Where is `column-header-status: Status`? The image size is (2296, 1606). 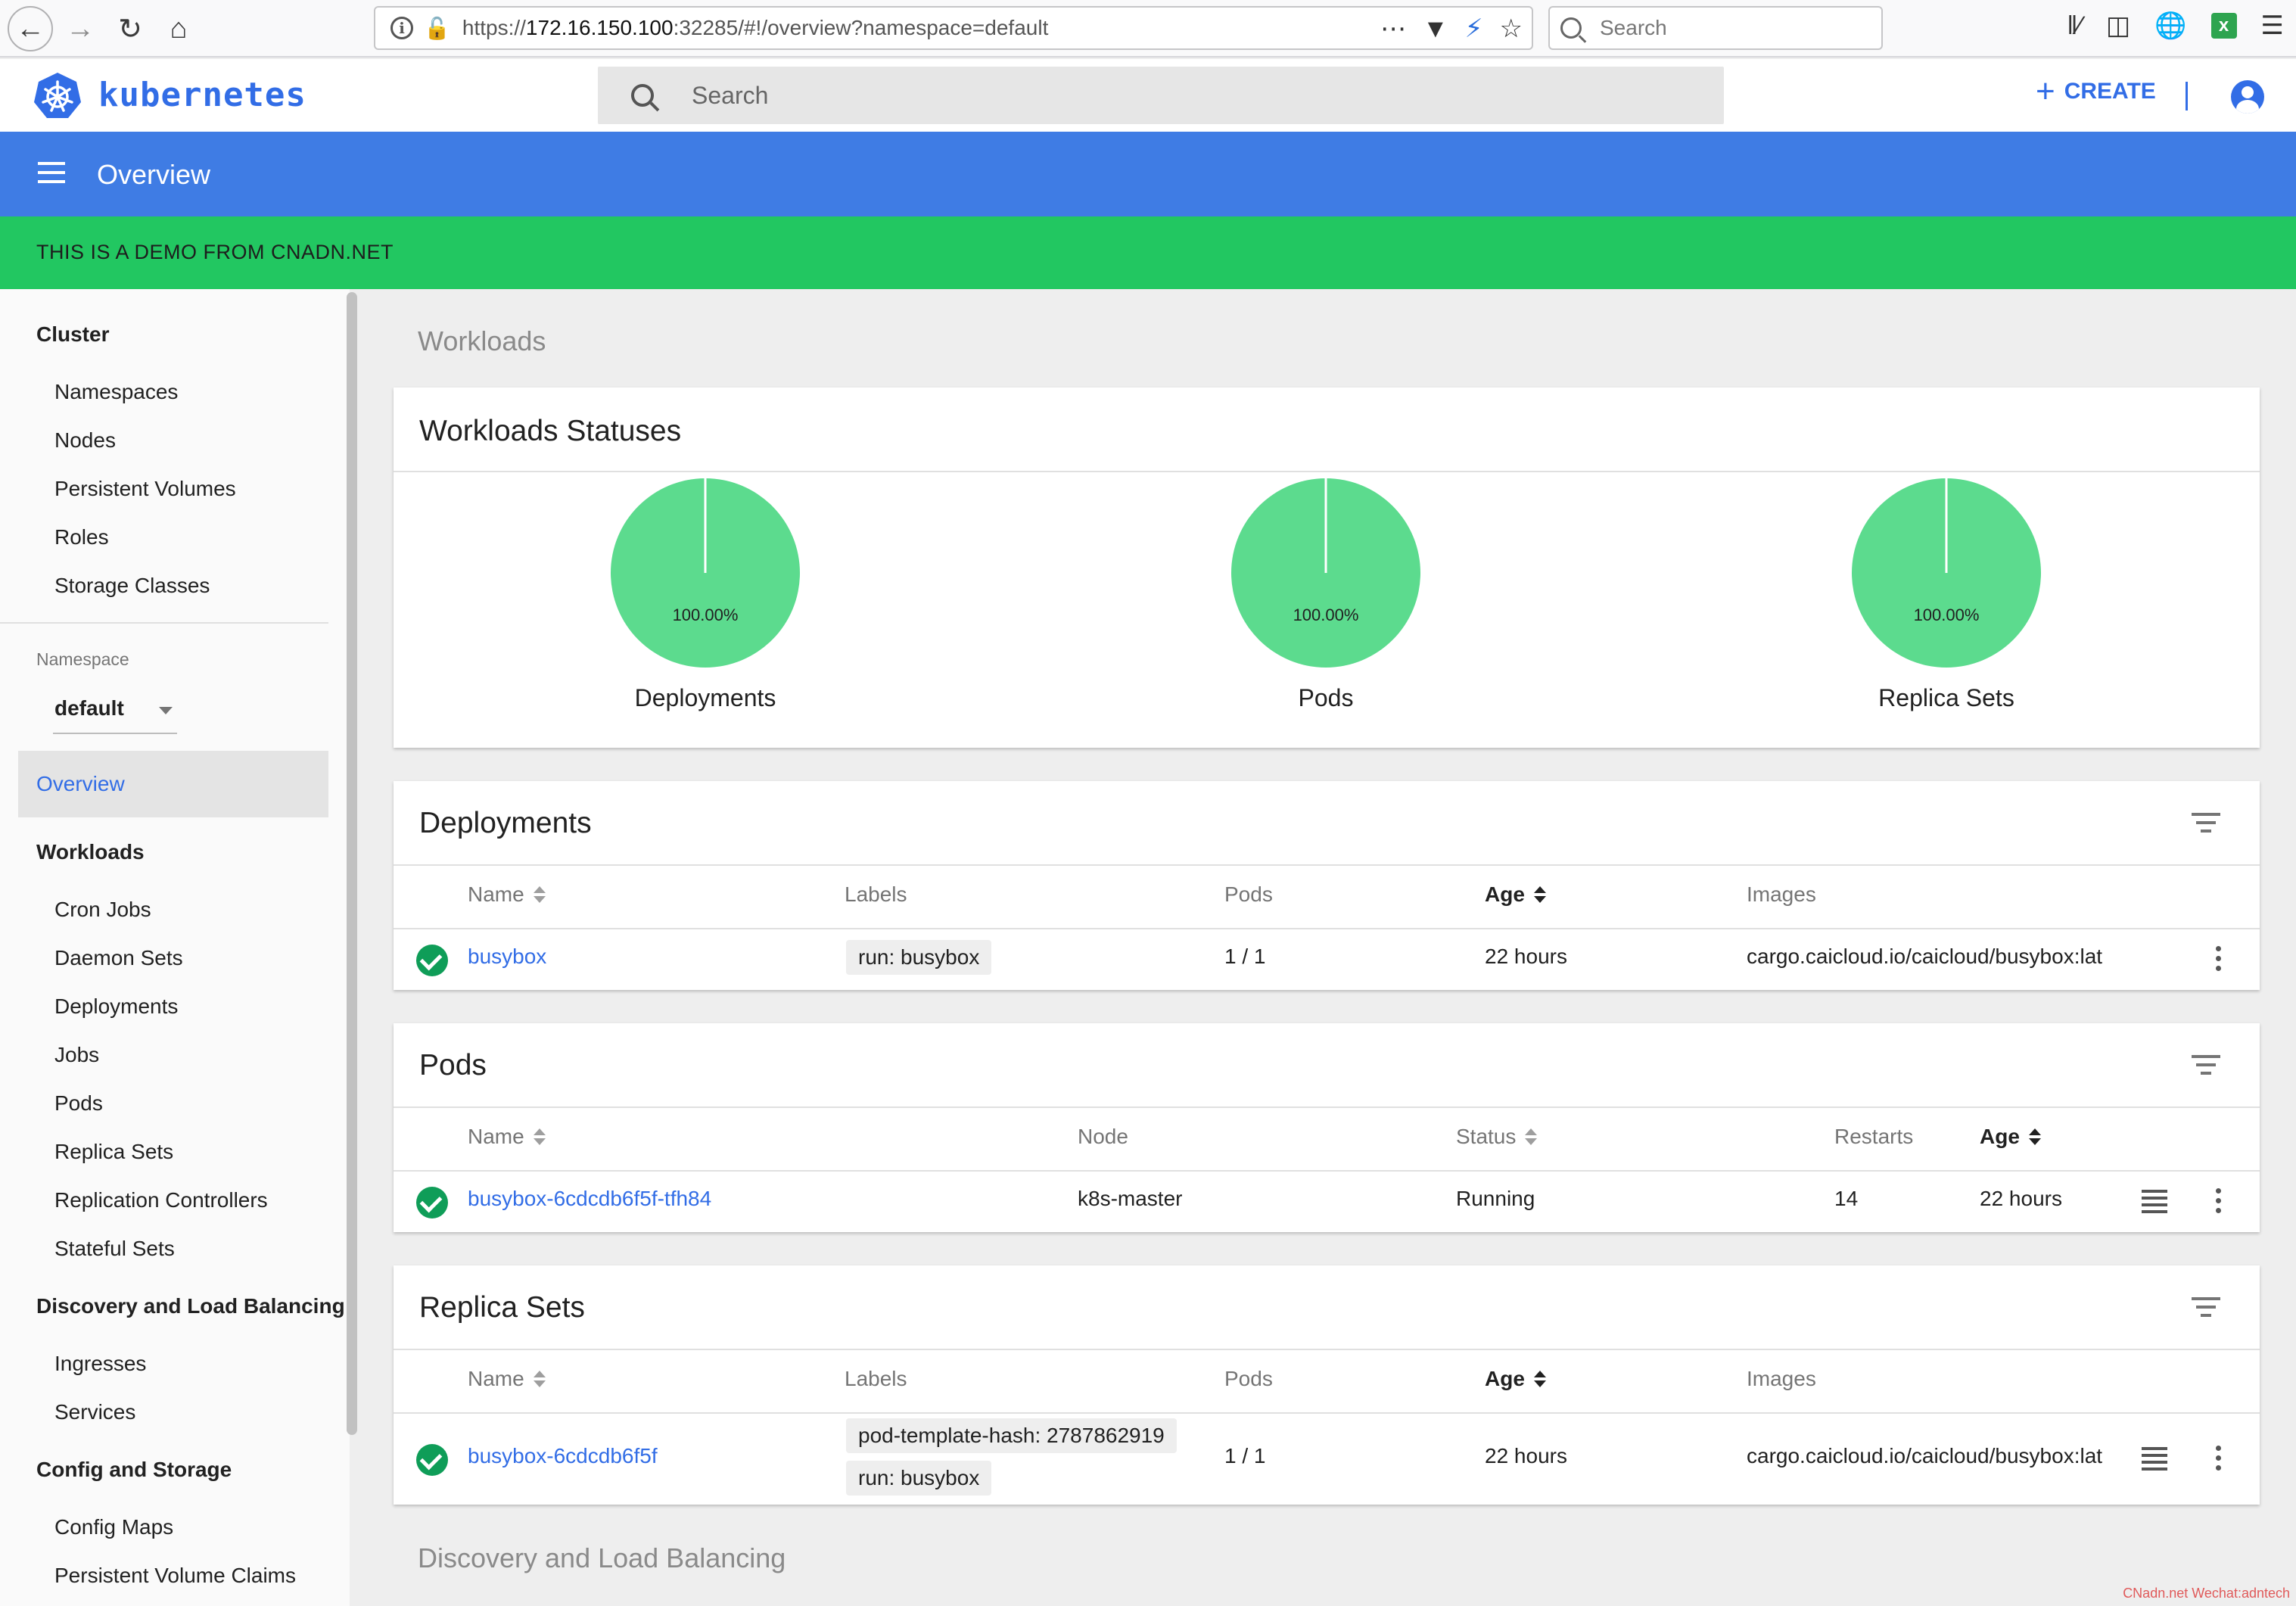
column-header-status: Status is located at coordinates (1497, 1137).